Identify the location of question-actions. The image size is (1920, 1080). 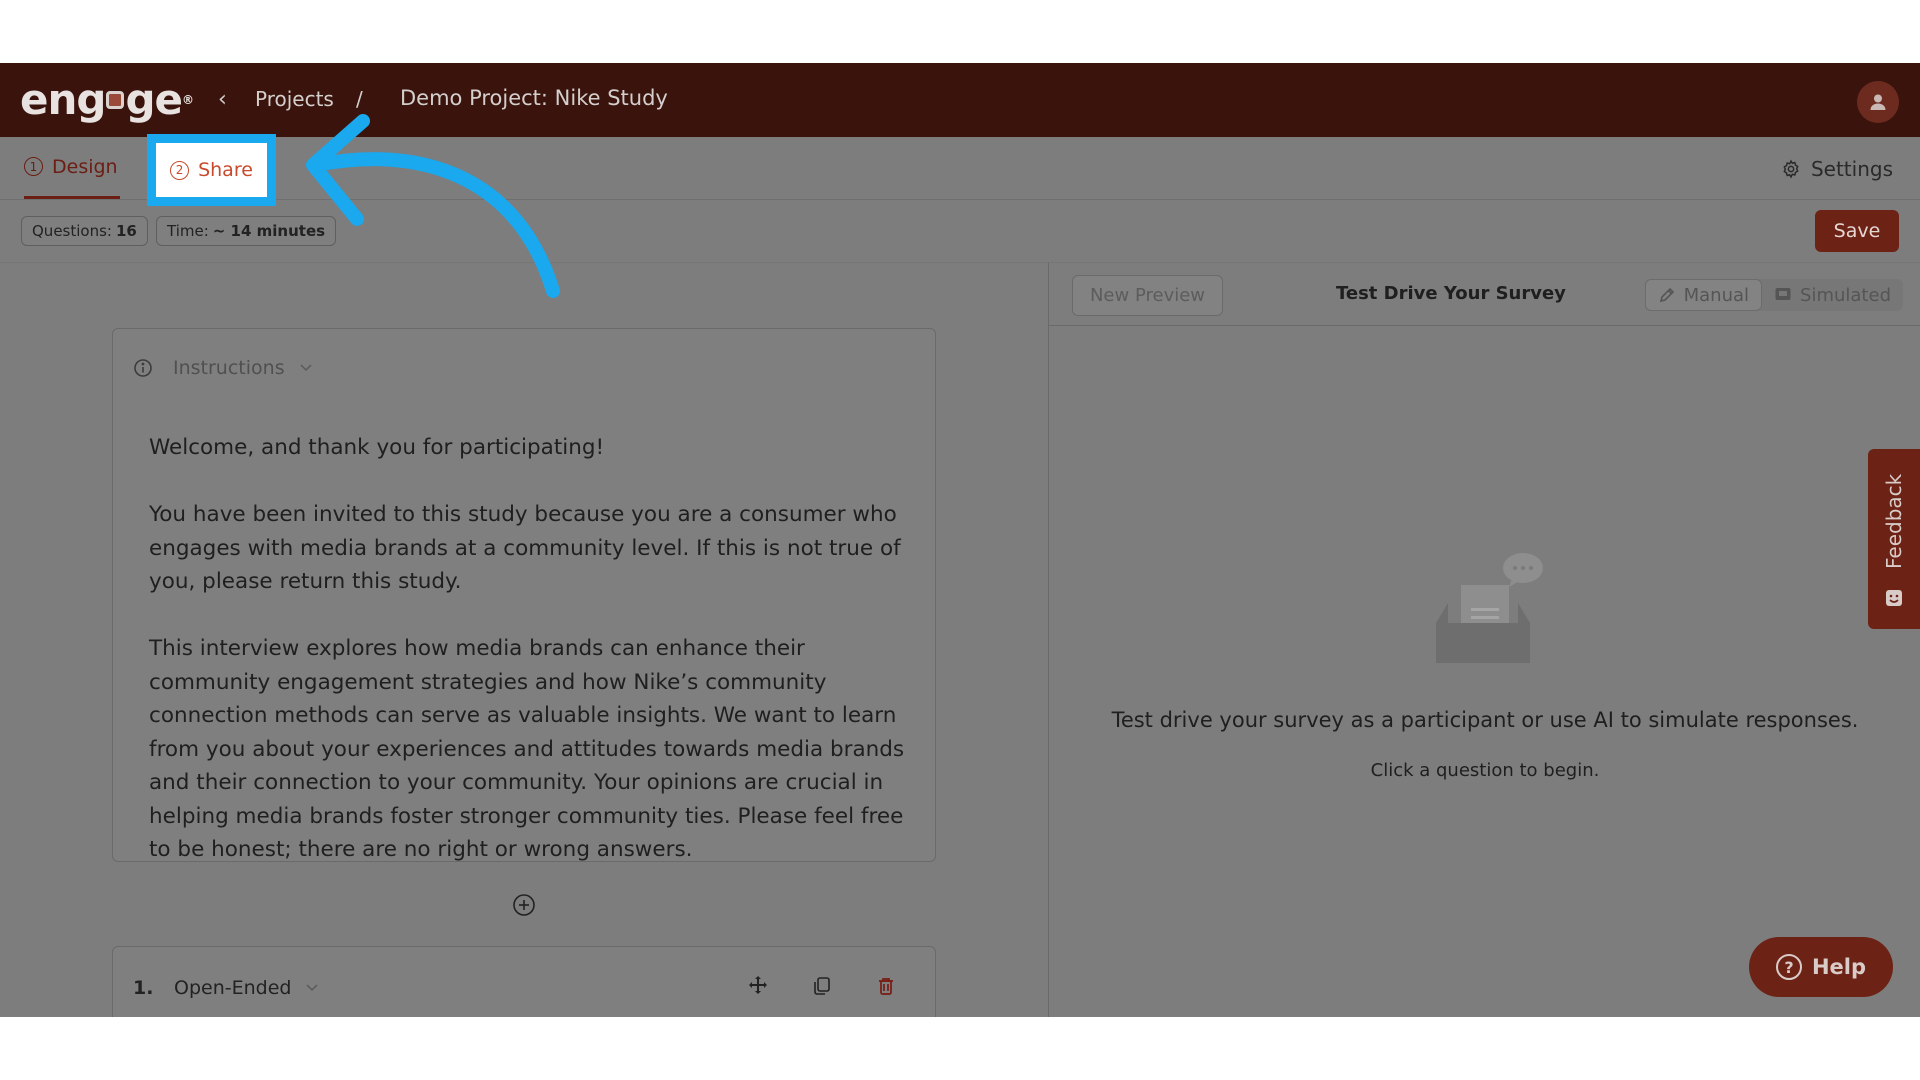
(822, 986).